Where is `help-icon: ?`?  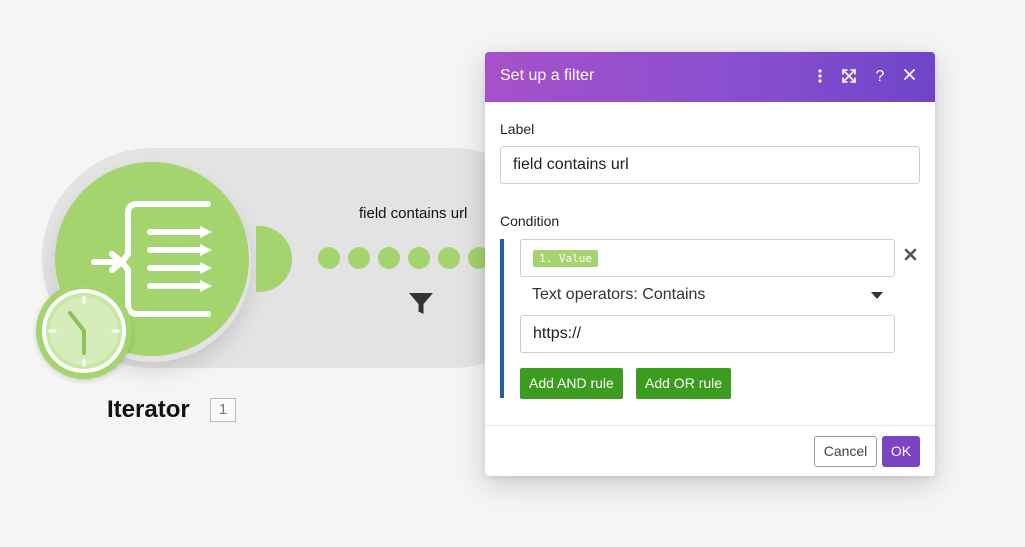
help-icon: ? is located at coordinates (880, 76).